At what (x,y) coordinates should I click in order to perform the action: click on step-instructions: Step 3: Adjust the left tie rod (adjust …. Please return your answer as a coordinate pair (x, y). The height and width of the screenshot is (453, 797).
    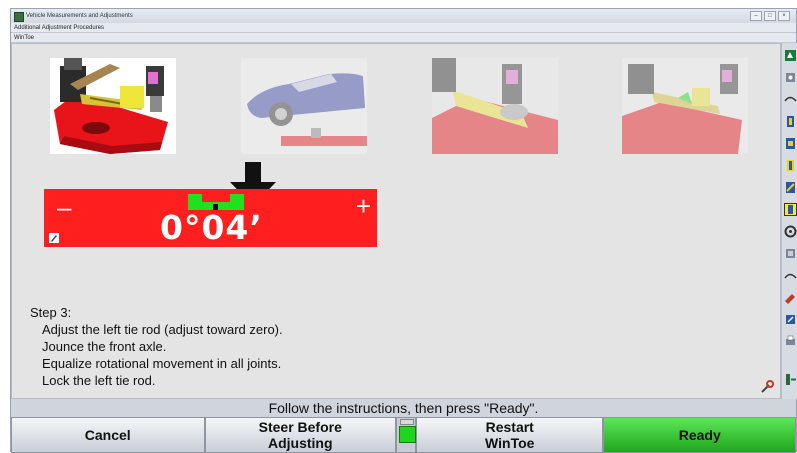
    Looking at the image, I should click on (156, 346).